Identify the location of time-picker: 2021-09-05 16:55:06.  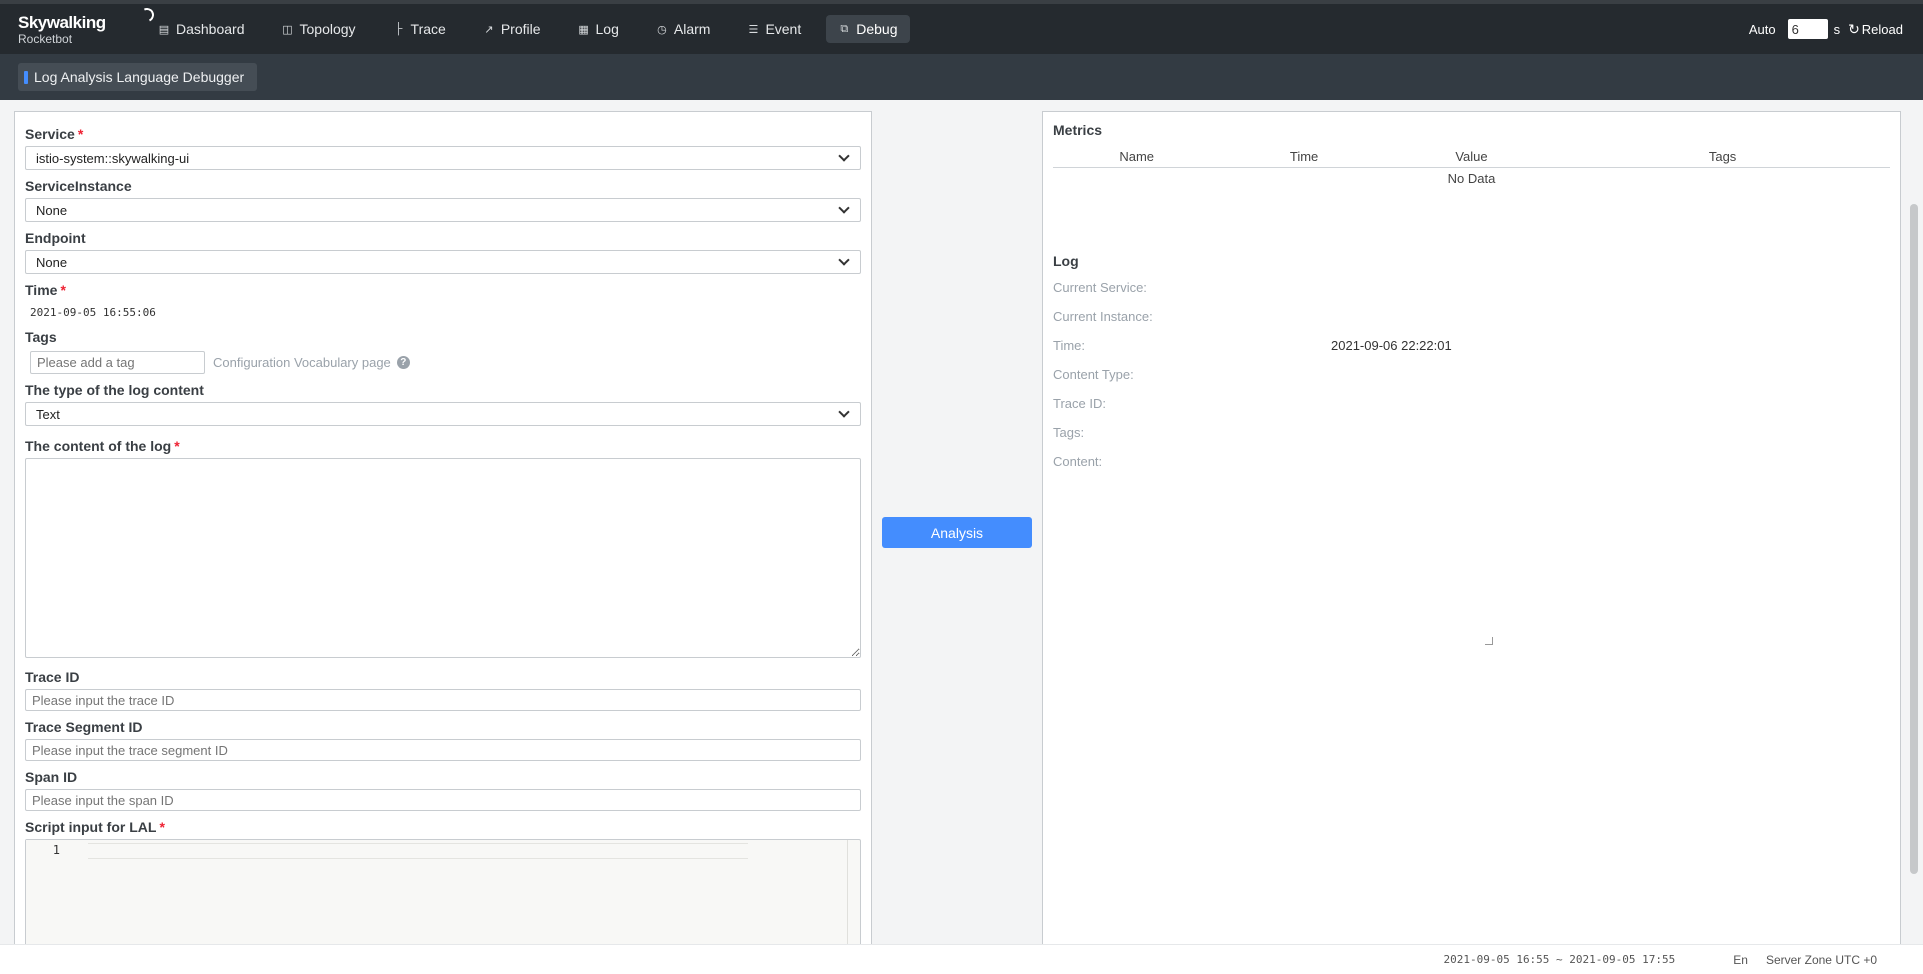
(443, 313).